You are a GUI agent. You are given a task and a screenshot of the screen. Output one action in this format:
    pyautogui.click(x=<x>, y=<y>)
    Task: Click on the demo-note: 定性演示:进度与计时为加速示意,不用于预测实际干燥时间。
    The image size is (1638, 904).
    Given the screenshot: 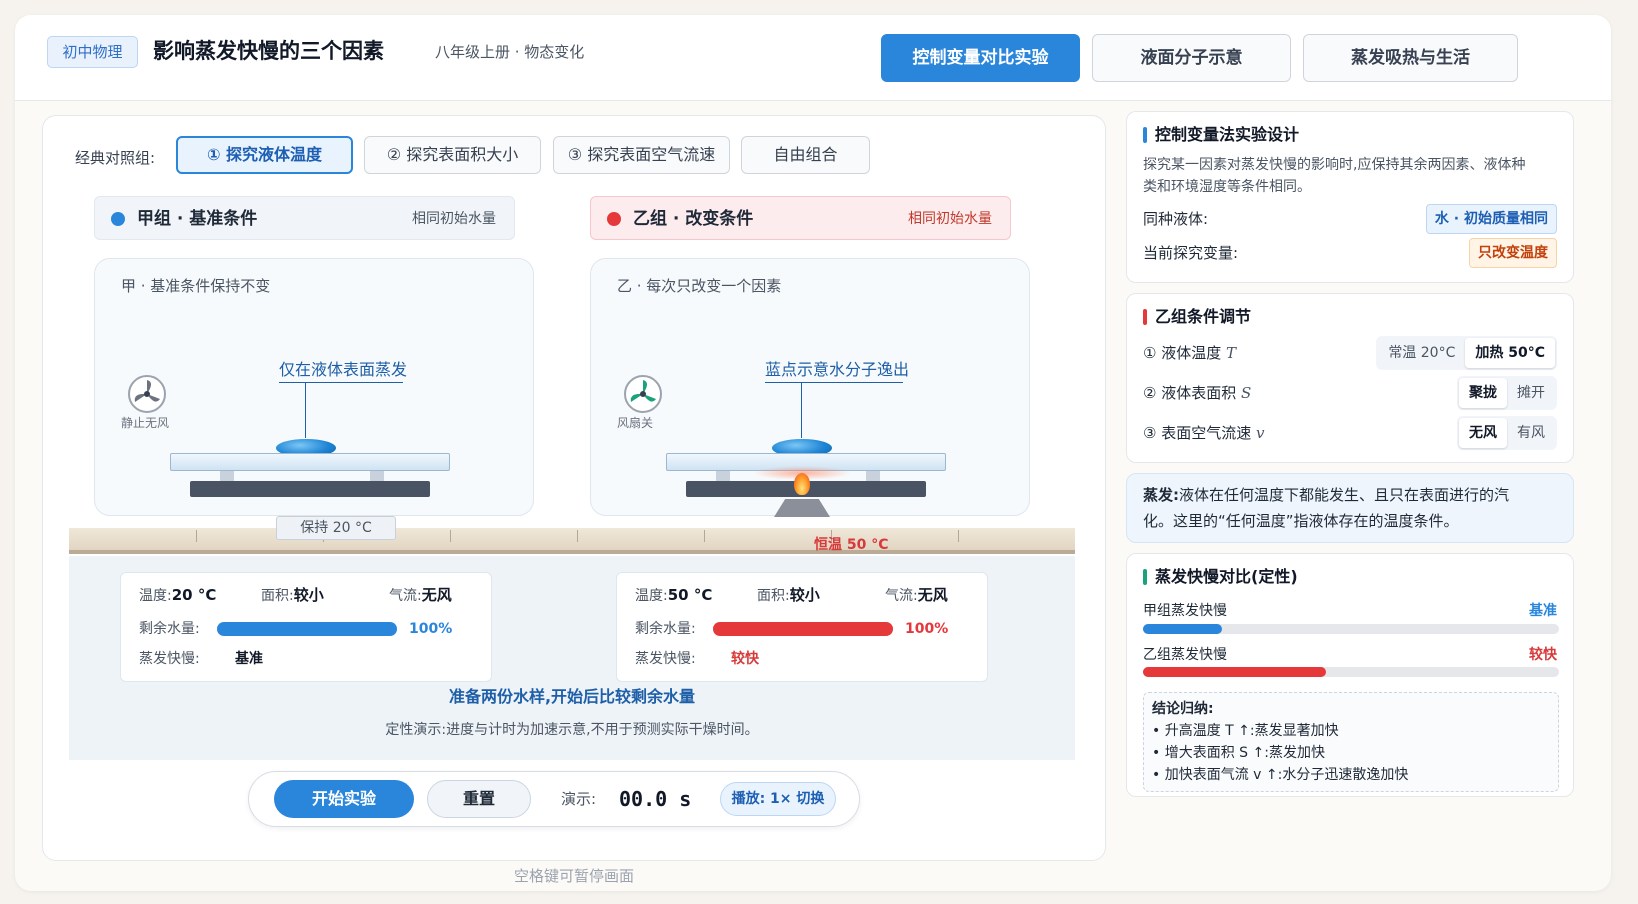 What is the action you would take?
    pyautogui.click(x=572, y=730)
    